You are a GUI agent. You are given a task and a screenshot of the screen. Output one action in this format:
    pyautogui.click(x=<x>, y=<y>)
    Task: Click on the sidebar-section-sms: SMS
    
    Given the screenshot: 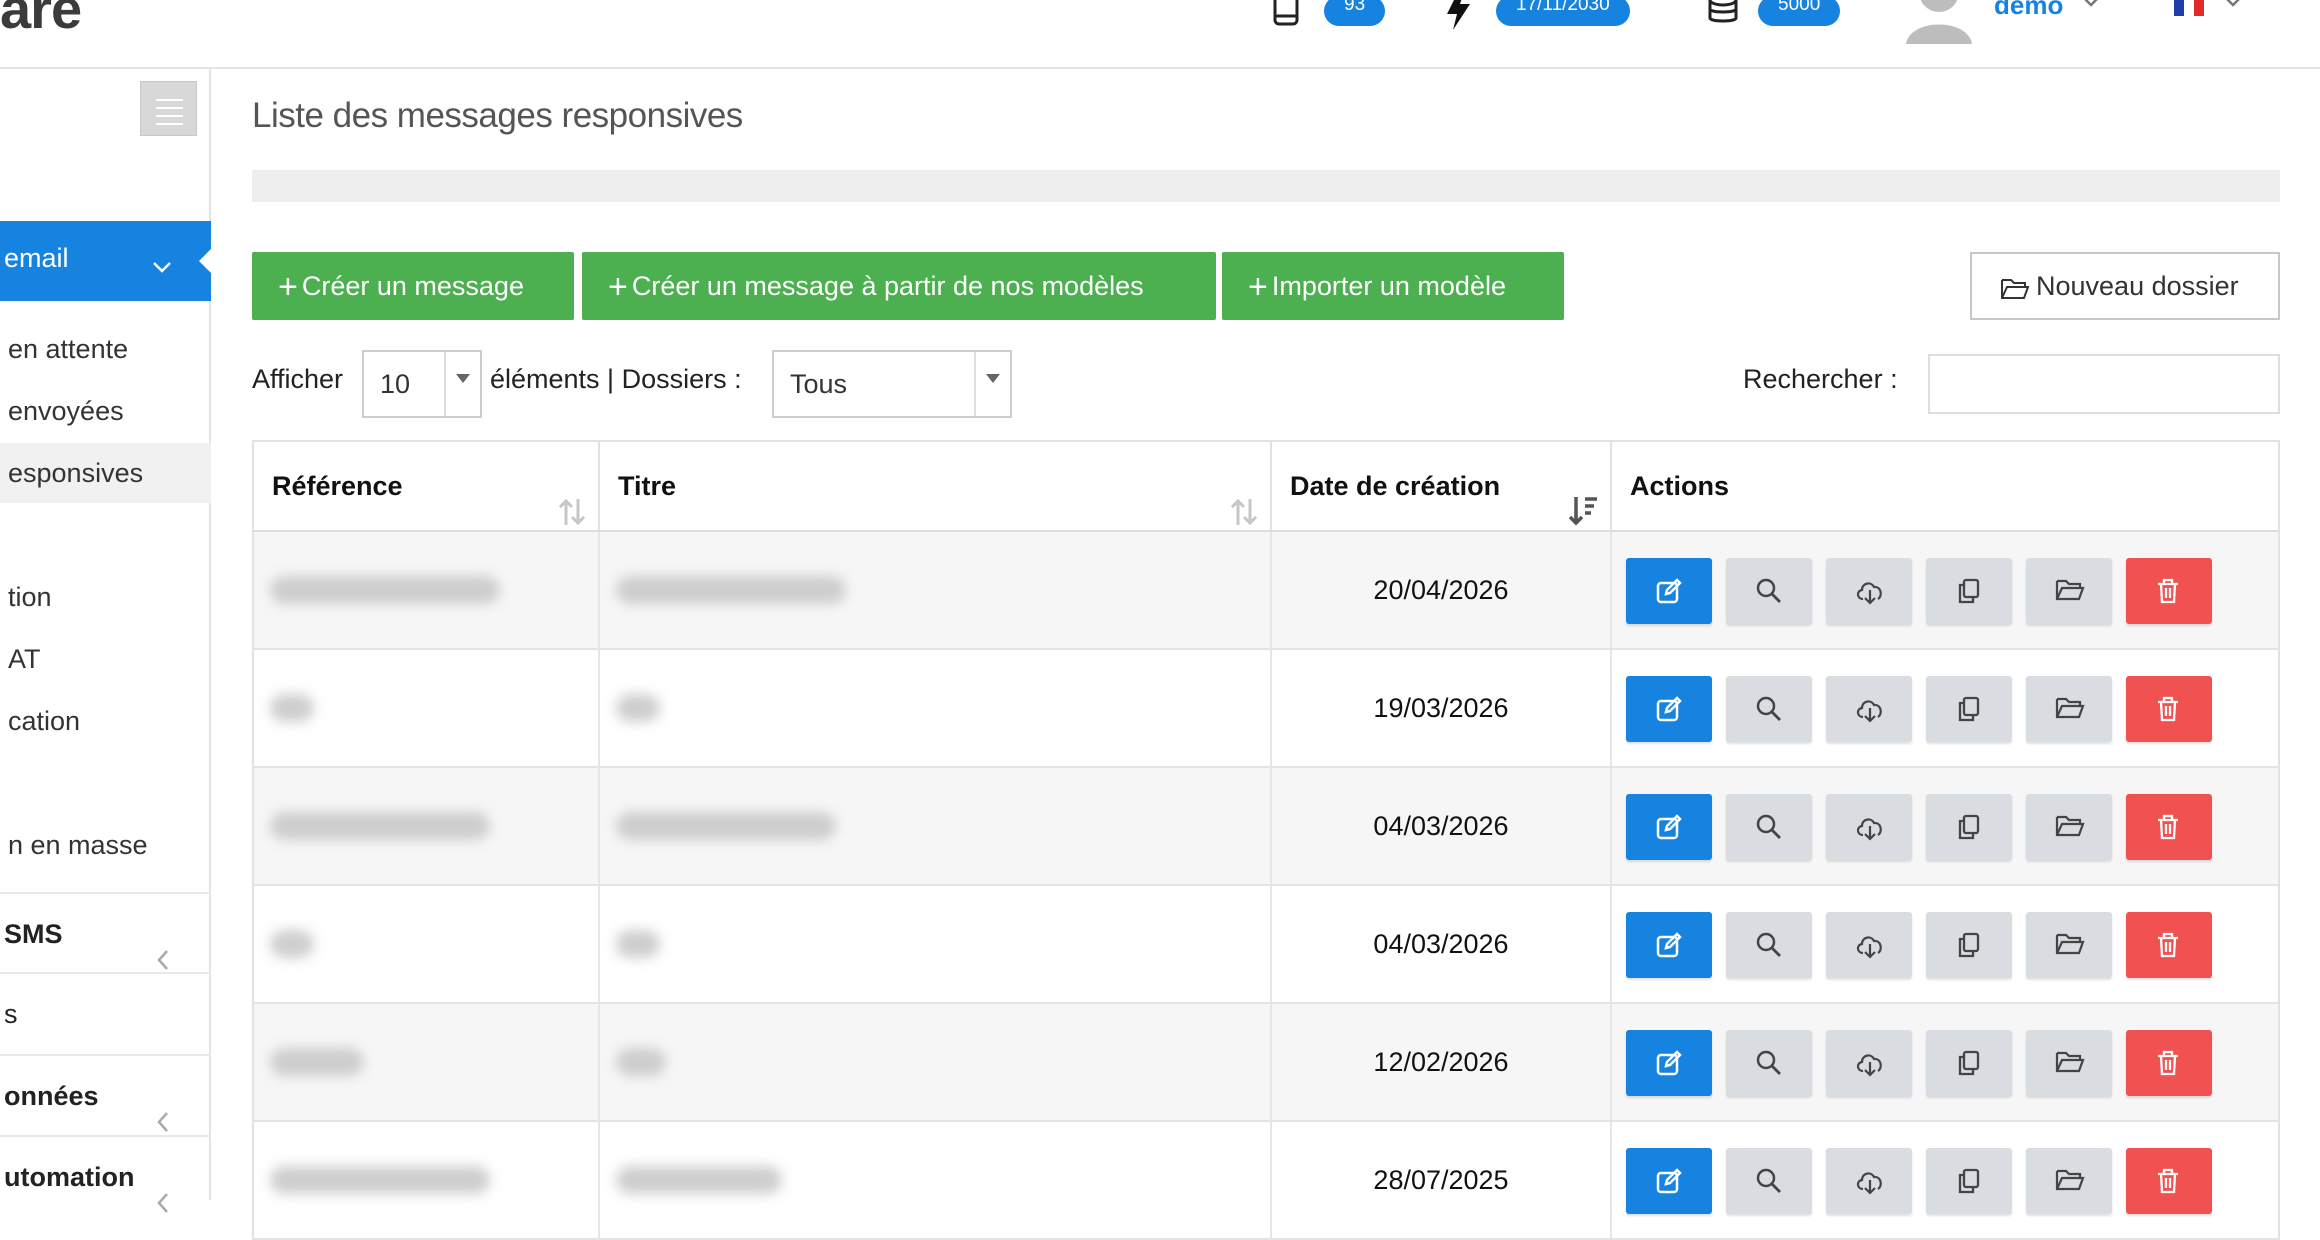 What is the action you would take?
    pyautogui.click(x=105, y=932)
    